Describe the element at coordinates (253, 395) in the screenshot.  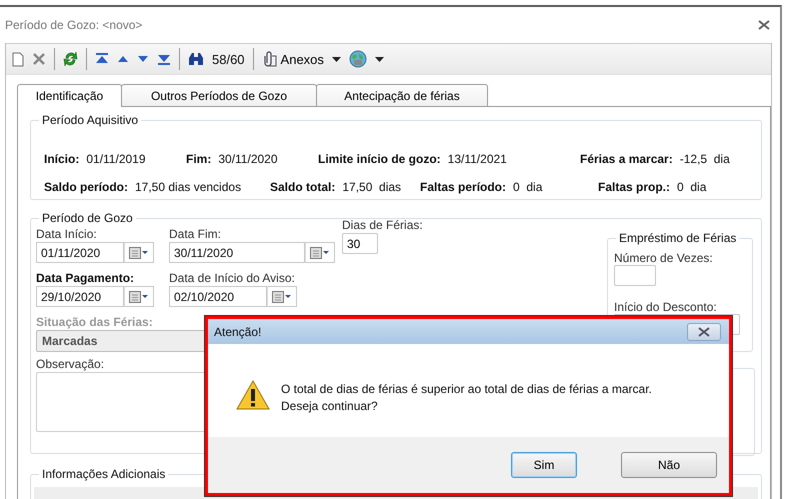
I see `warning-icon` at that location.